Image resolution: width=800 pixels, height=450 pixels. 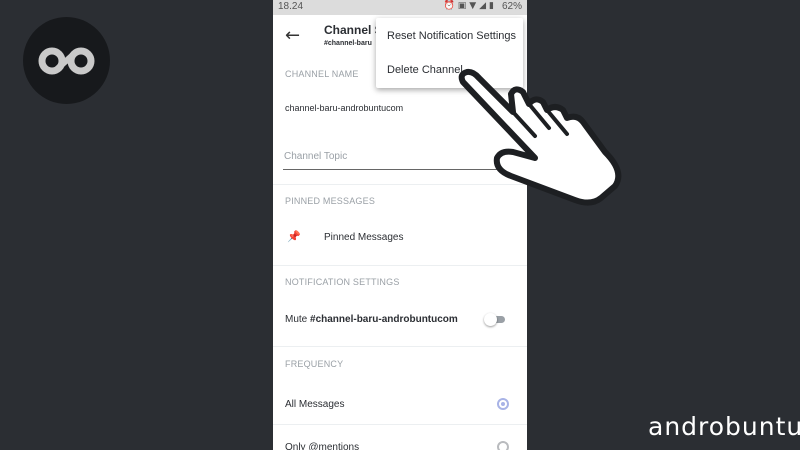 I want to click on watermark: androbuntu, so click(x=724, y=426).